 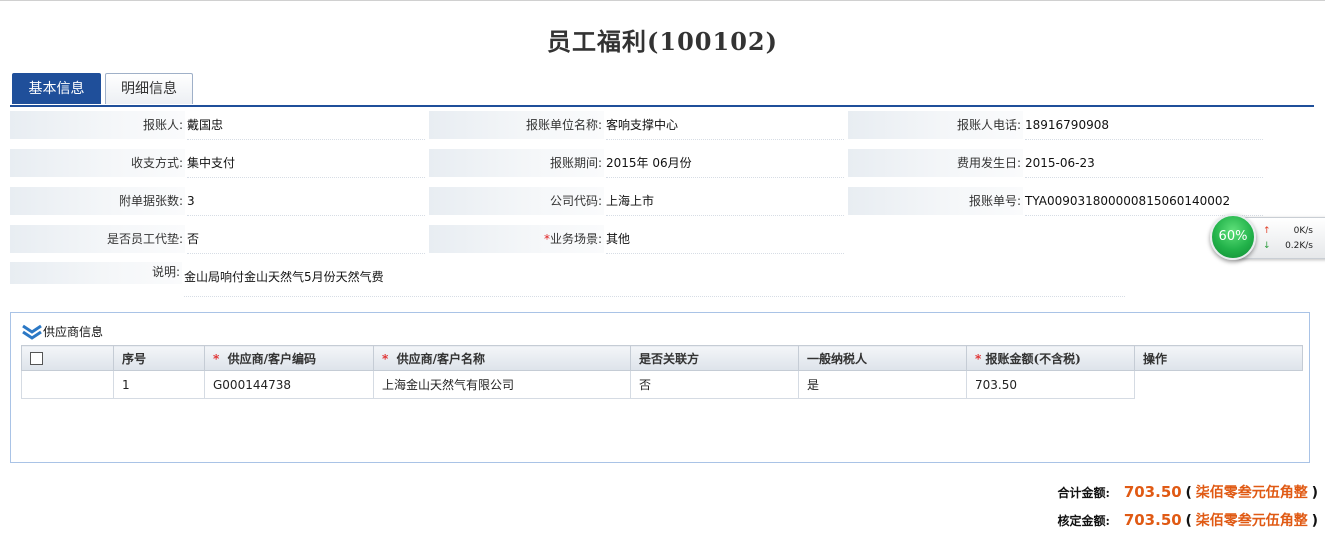 What do you see at coordinates (1144, 163) in the screenshot?
I see `field-value: 2015-06-23` at bounding box center [1144, 163].